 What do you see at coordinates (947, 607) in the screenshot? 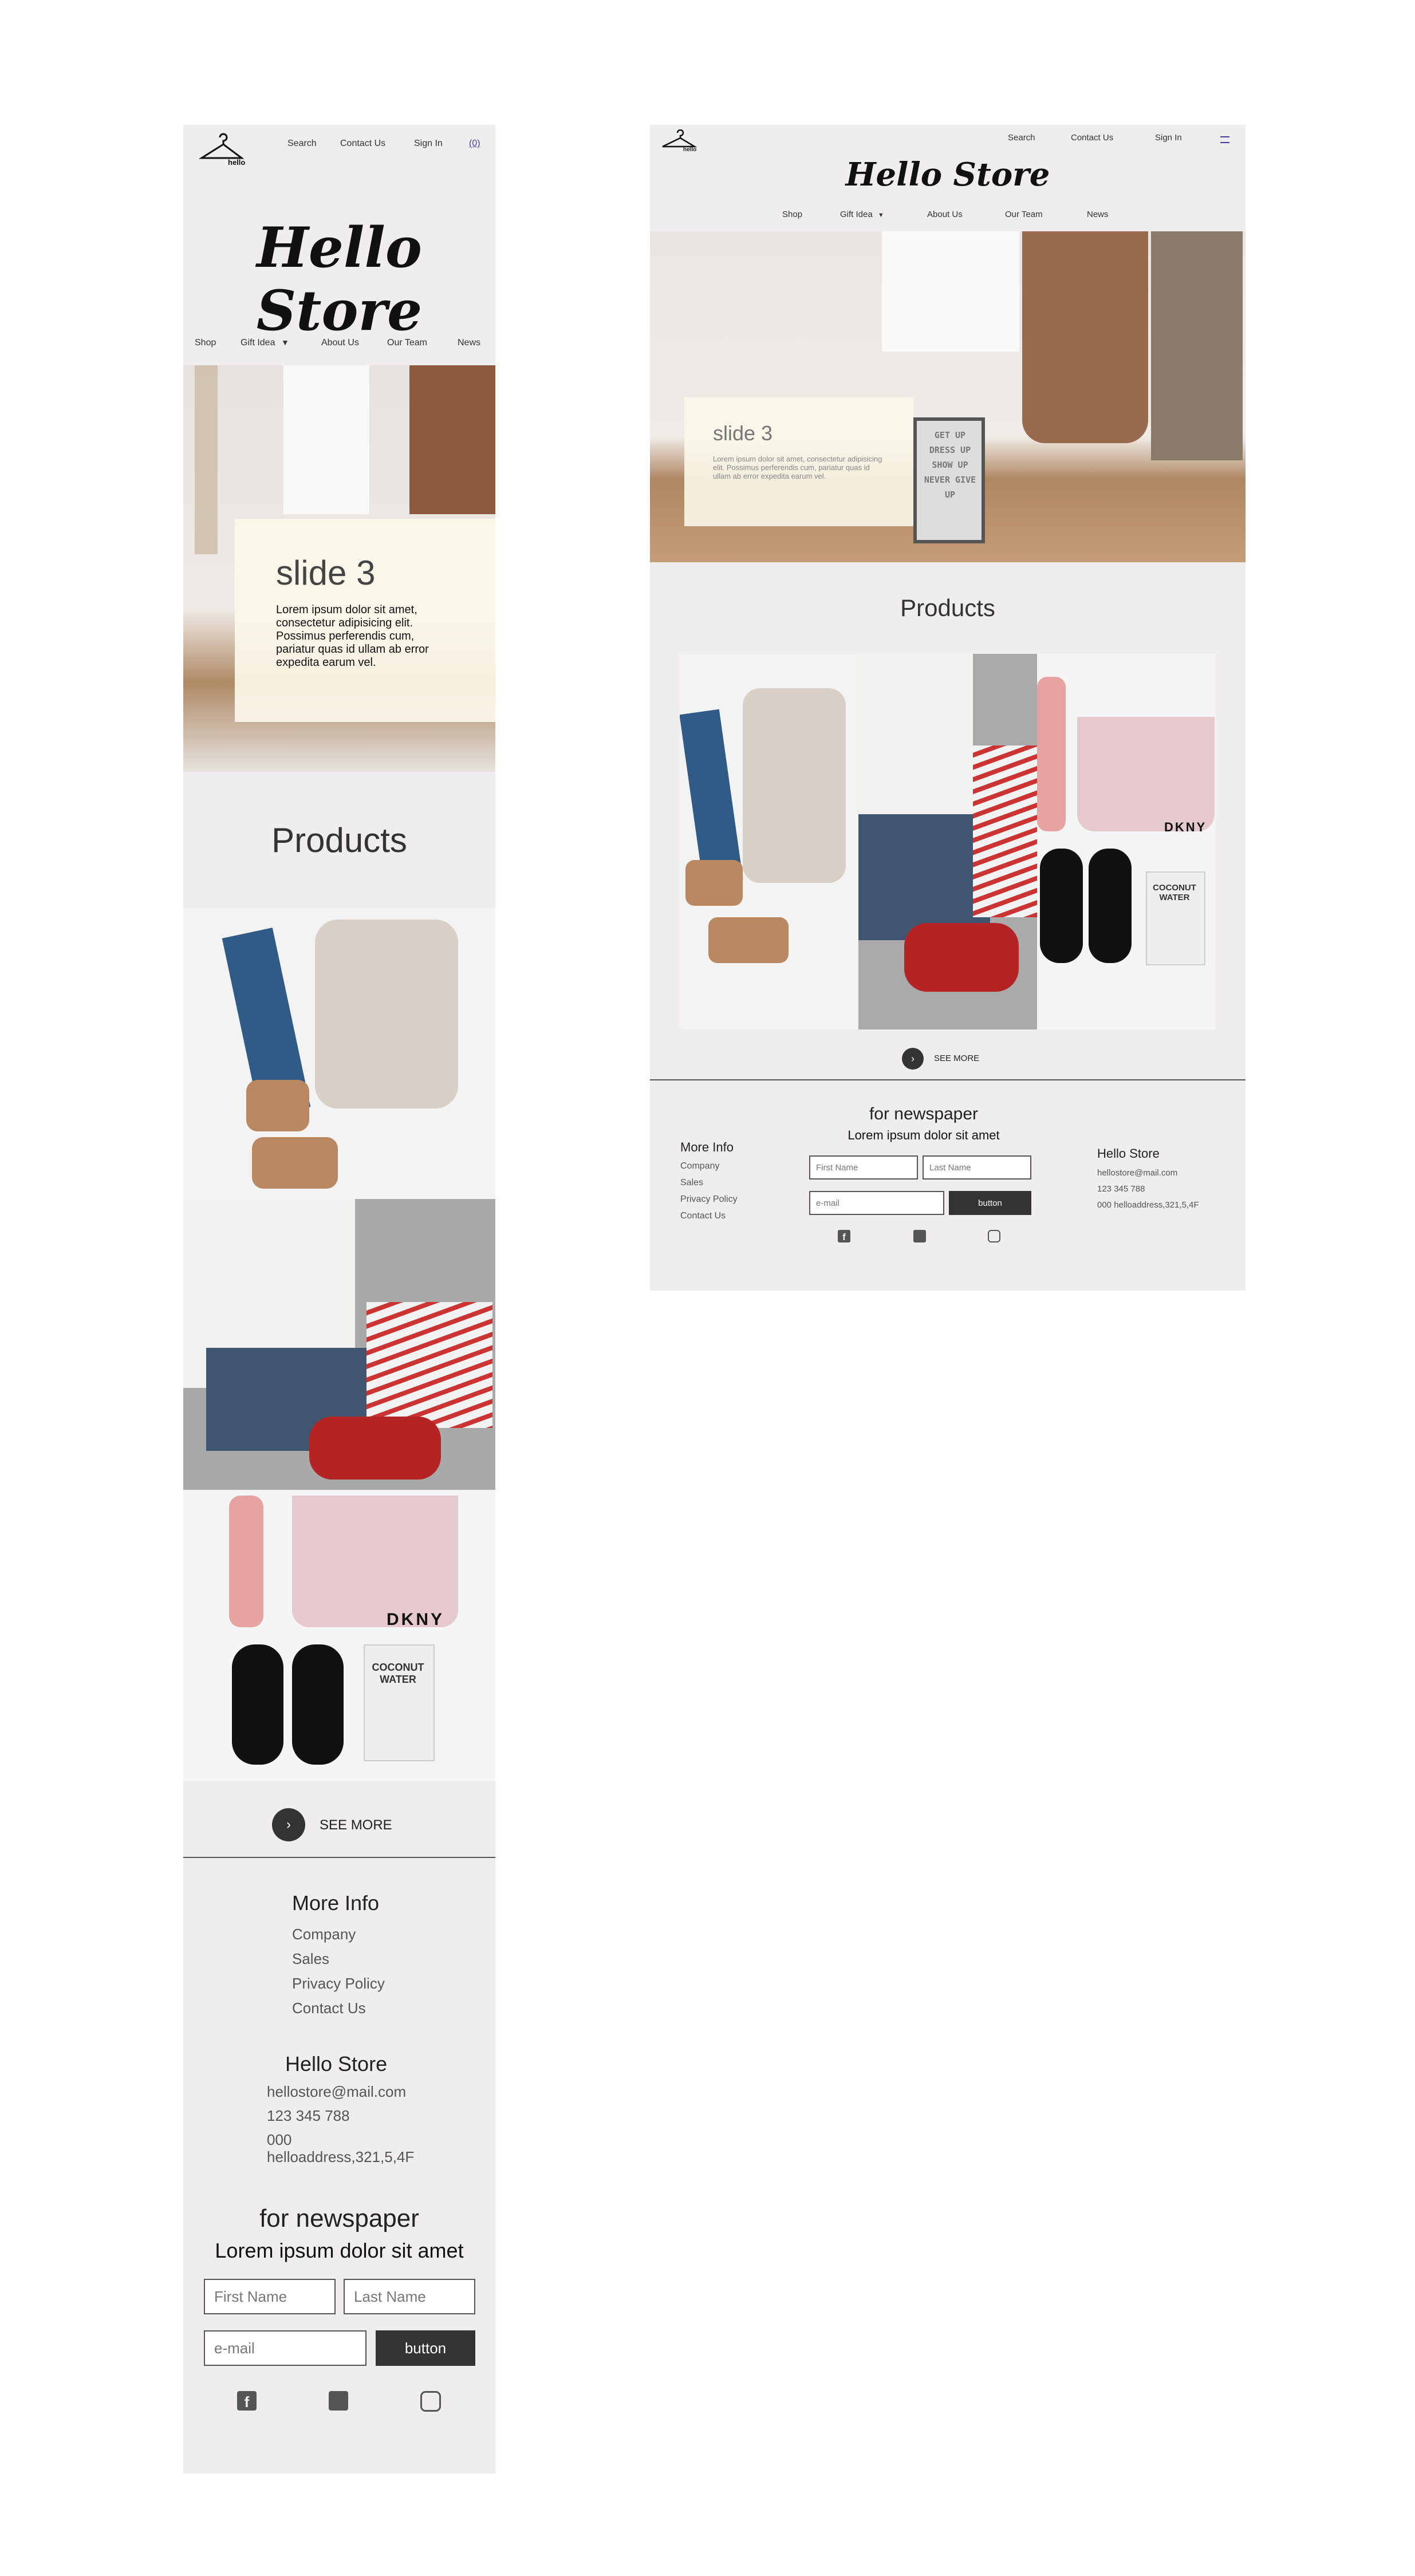
I see `desktop-products-title: Products` at bounding box center [947, 607].